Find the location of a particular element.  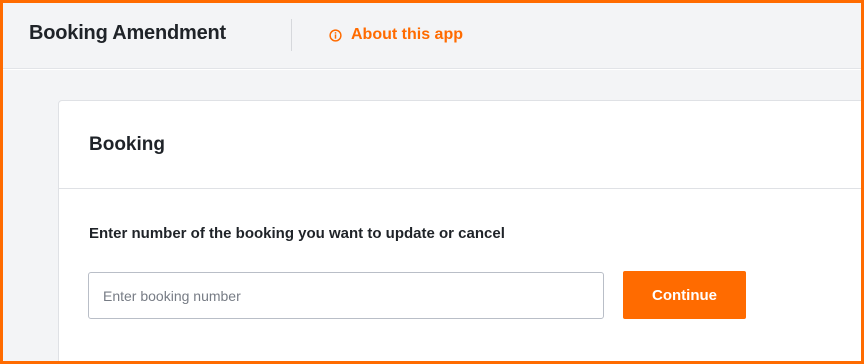

app-title: Booking Amendment is located at coordinates (127, 33).